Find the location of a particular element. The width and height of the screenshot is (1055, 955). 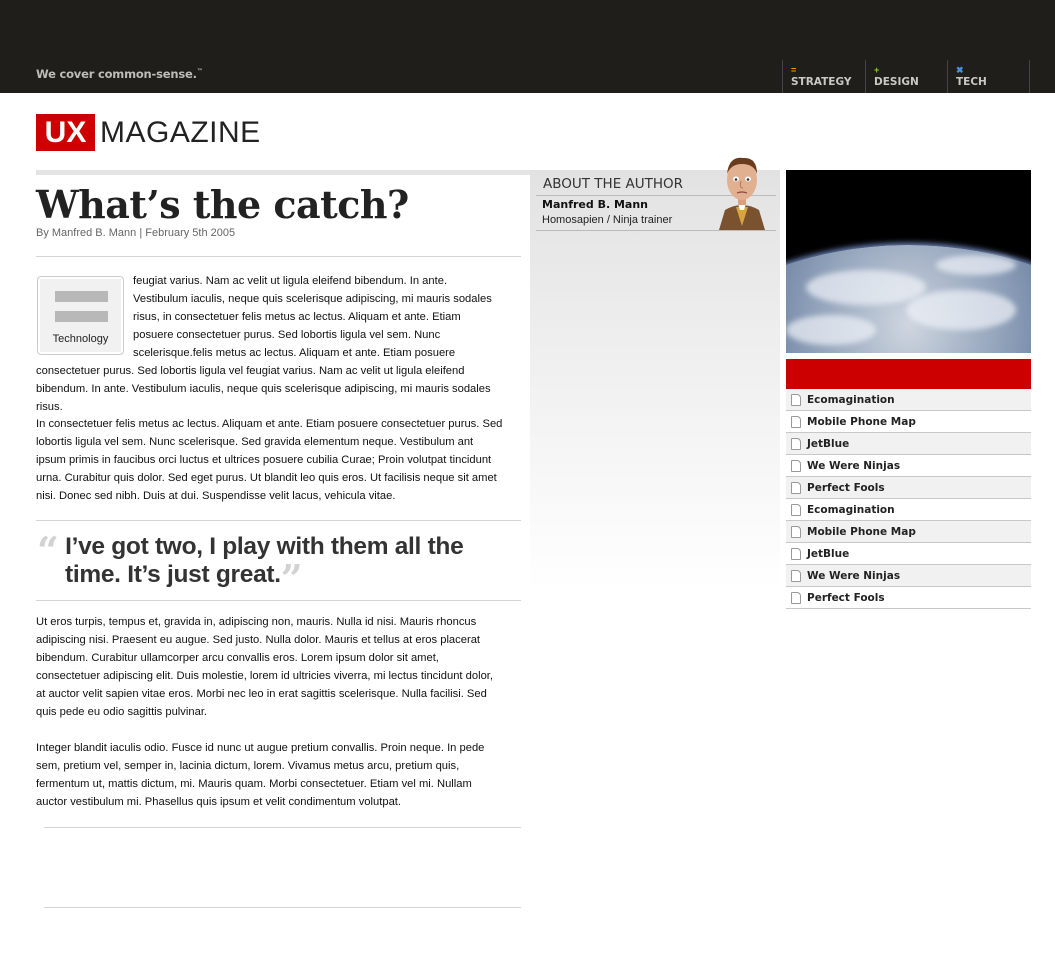

logo-magazine: MAGAZINE is located at coordinates (180, 132).